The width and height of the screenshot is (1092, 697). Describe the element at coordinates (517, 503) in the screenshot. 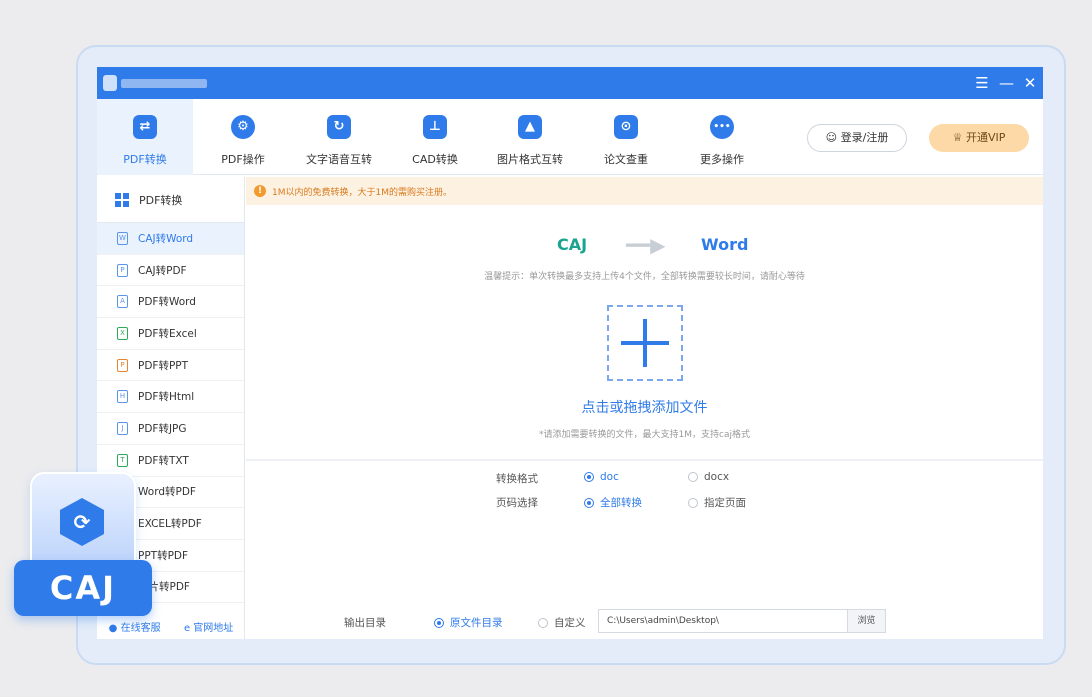

I see `pages-label: 页码选择` at that location.